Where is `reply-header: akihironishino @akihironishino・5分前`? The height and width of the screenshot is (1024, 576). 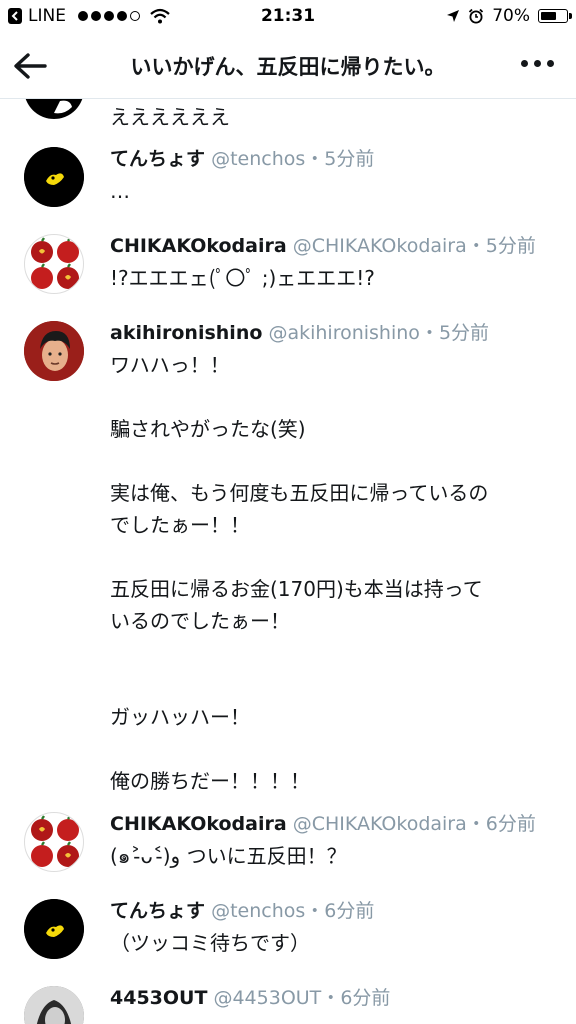
reply-header: akihironishino @akihironishino・5分前 is located at coordinates (338, 333).